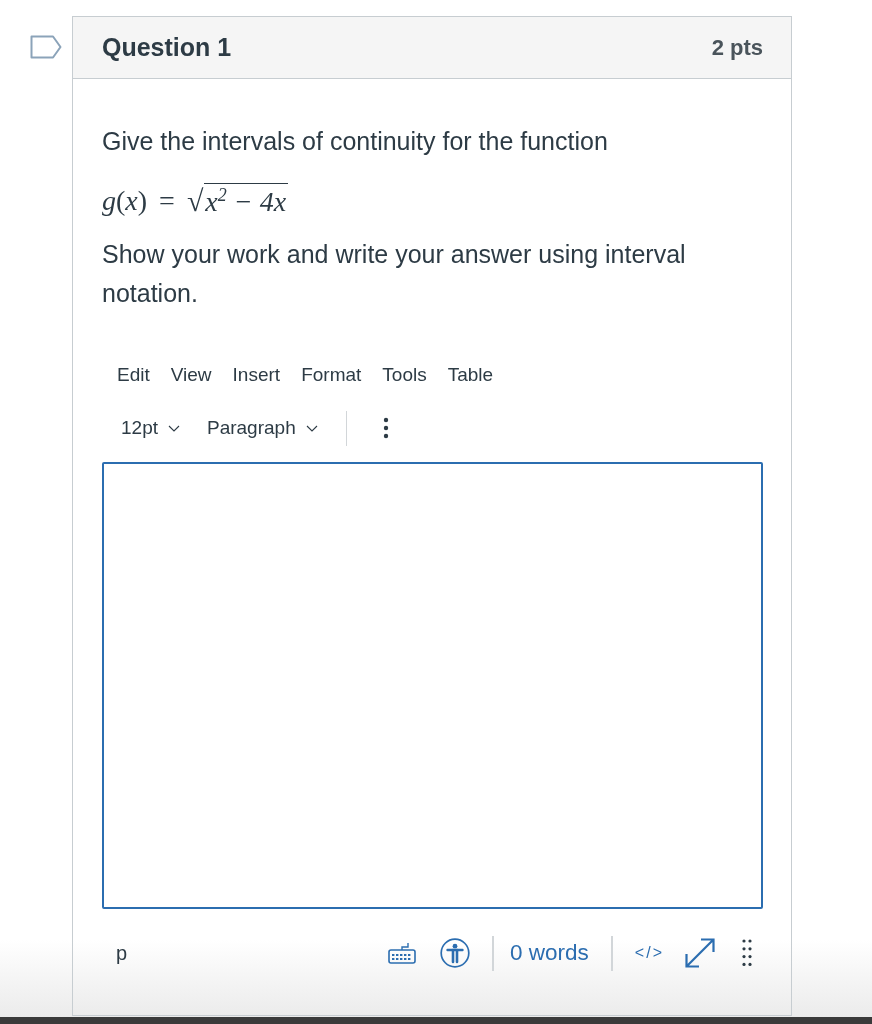  I want to click on keyboard-icon, so click(402, 953).